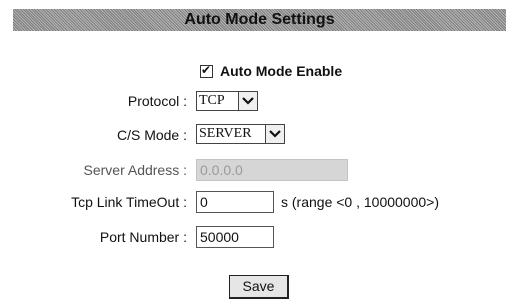 The width and height of the screenshot is (518, 299). I want to click on port-number-input: 50000, so click(235, 237).